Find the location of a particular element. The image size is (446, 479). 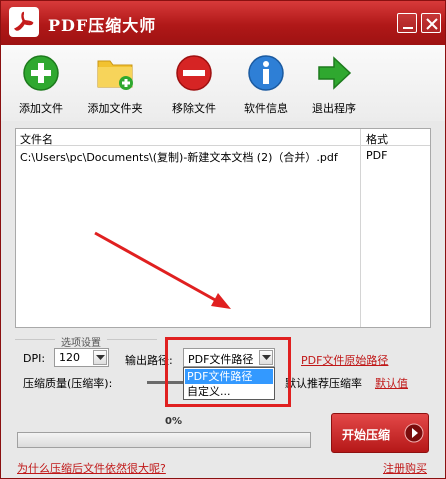

output-path-dropdown-button is located at coordinates (266, 357).